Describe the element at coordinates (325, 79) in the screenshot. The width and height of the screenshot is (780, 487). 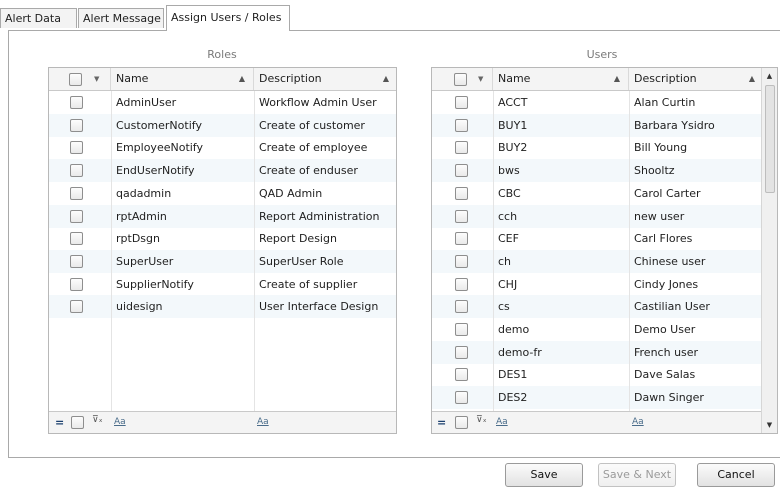
I see `roles-description-column-header: Description ▲` at that location.